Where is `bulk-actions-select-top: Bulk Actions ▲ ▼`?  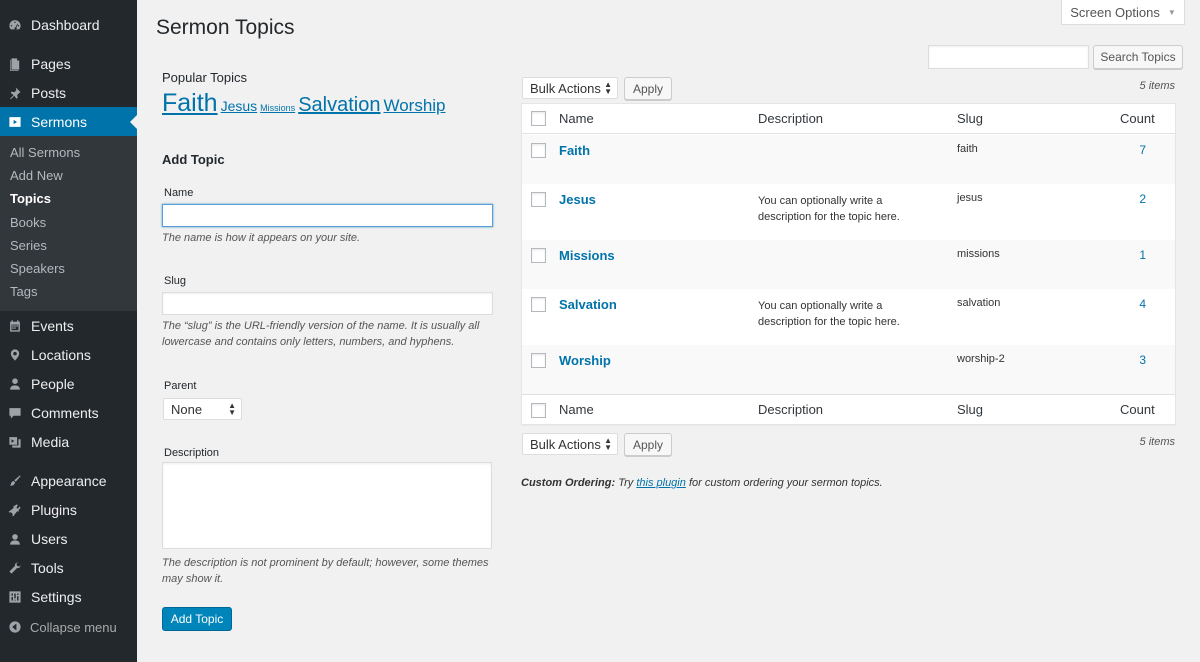 bulk-actions-select-top: Bulk Actions ▲ ▼ is located at coordinates (570, 88).